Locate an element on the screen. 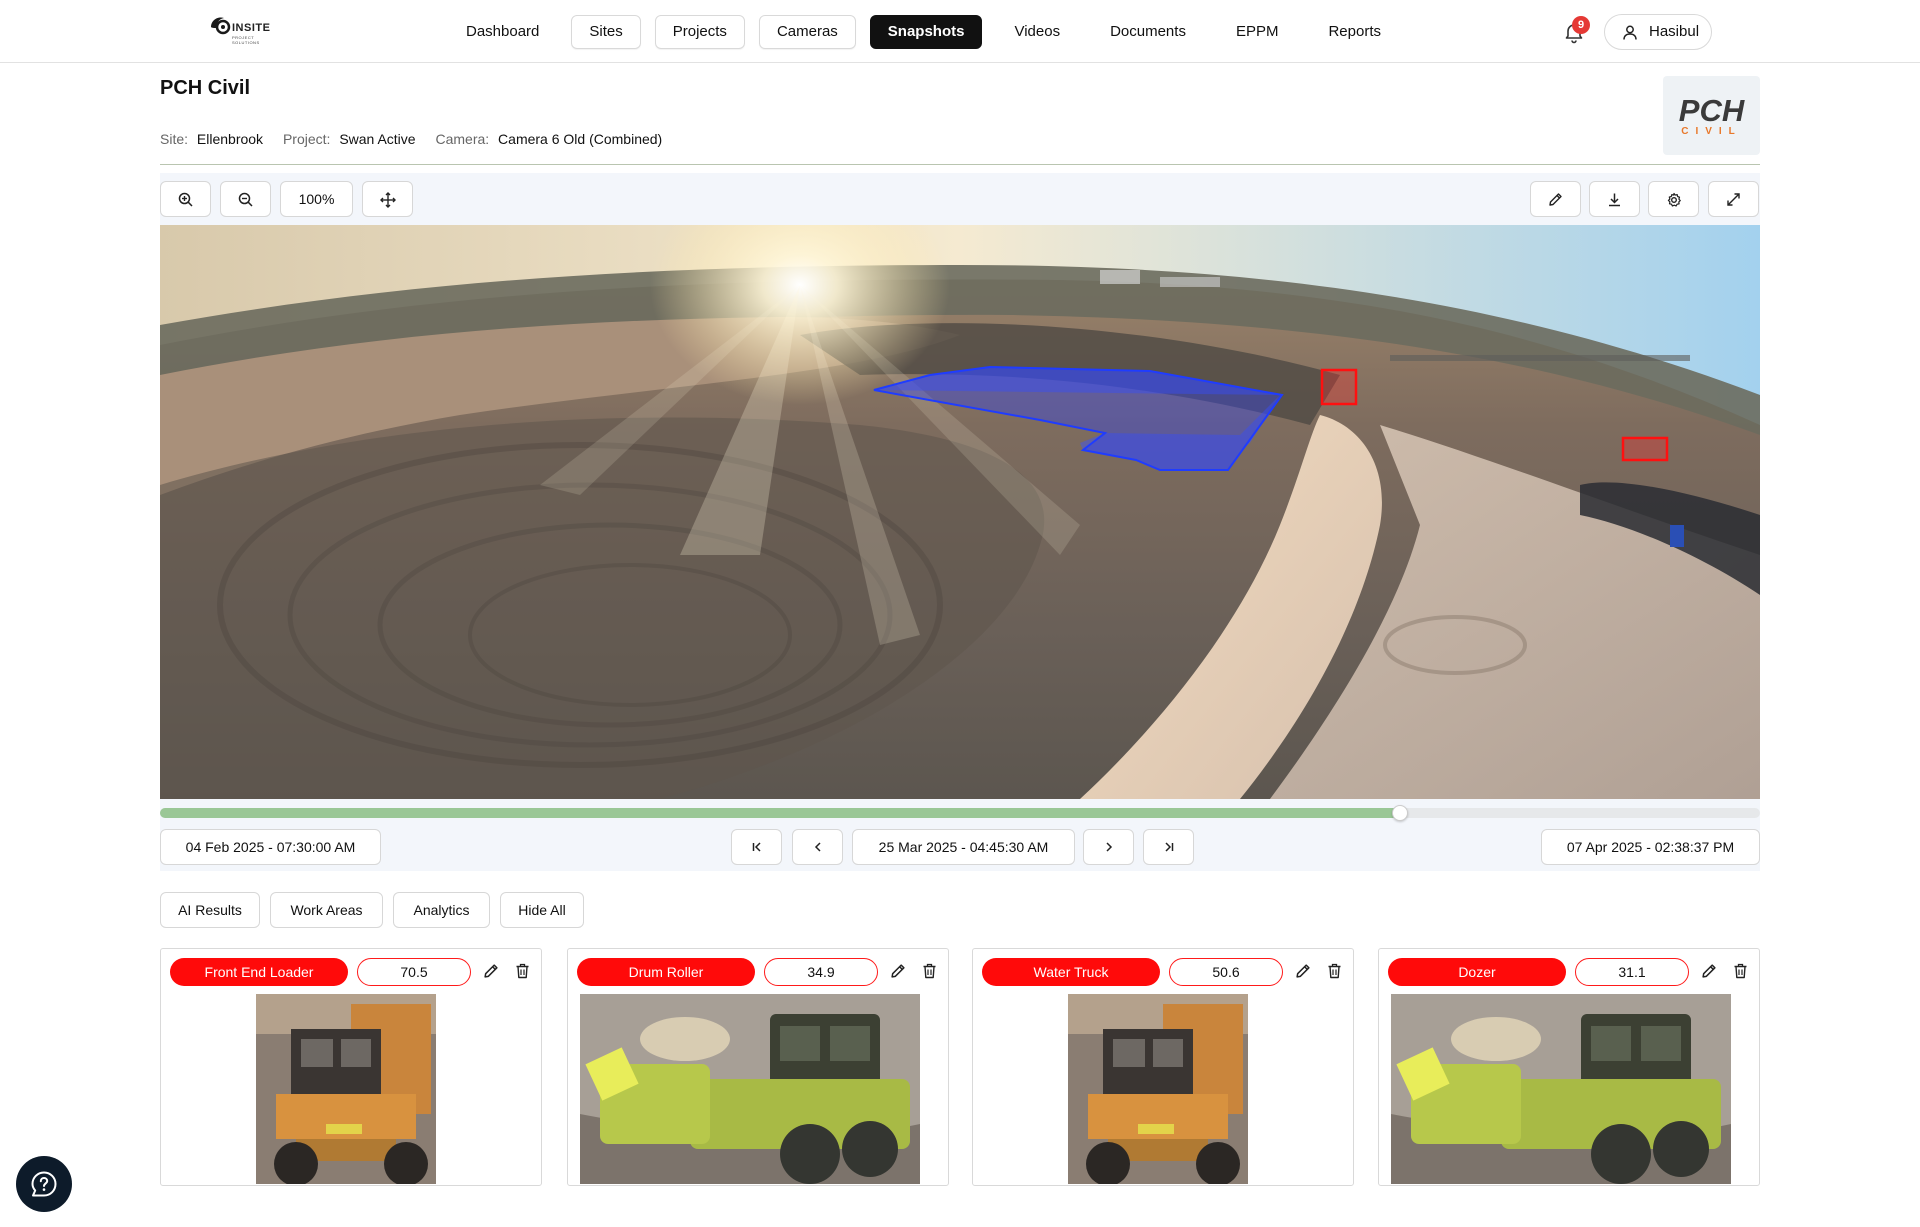 The height and width of the screenshot is (1227, 1920). zoom-out-icon is located at coordinates (245, 199).